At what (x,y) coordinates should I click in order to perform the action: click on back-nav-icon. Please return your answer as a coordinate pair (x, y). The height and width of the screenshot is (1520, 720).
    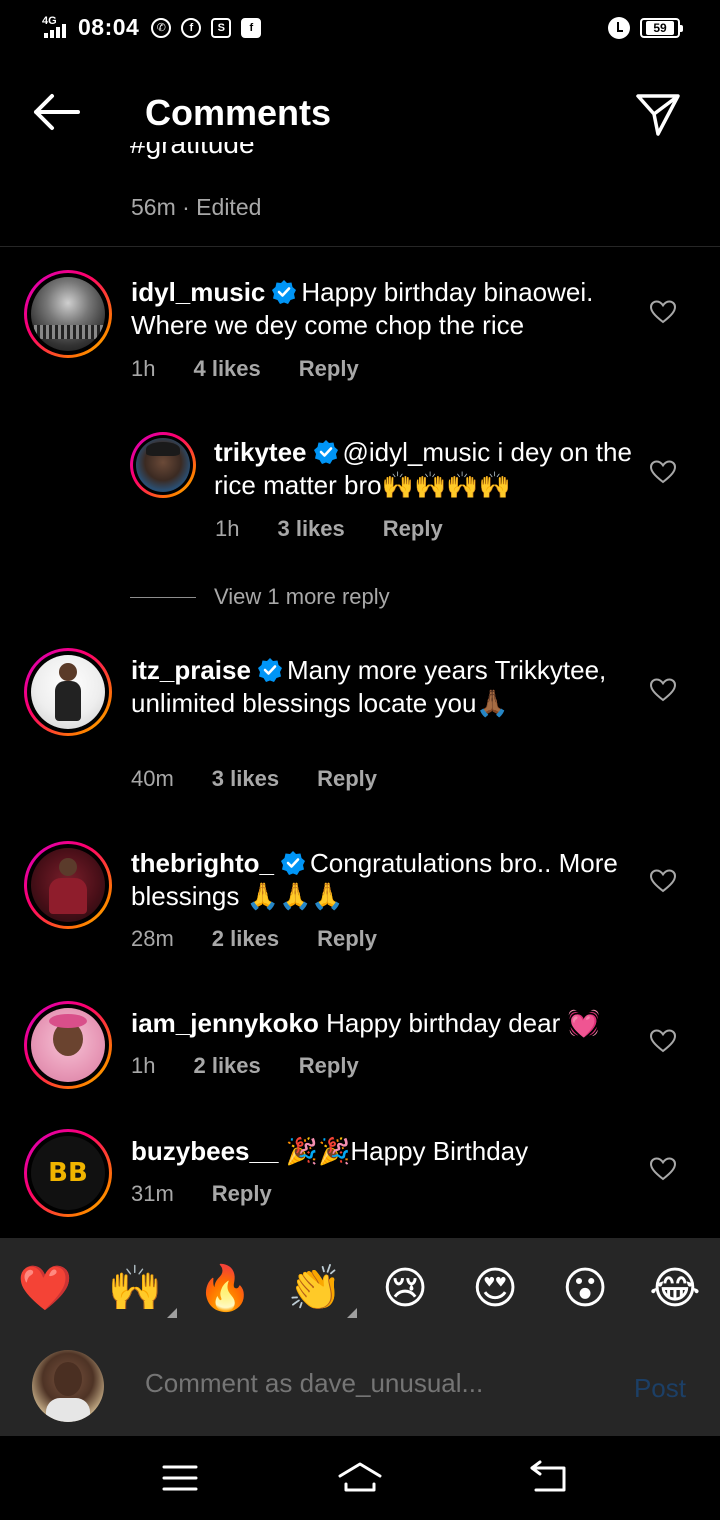
    Looking at the image, I should click on (548, 1478).